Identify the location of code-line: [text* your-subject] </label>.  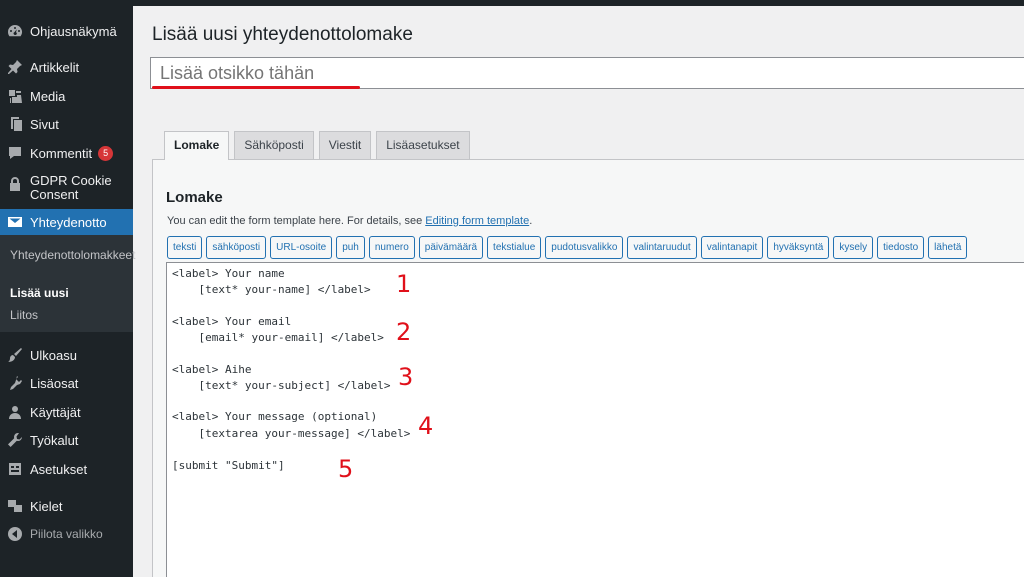
(281, 385).